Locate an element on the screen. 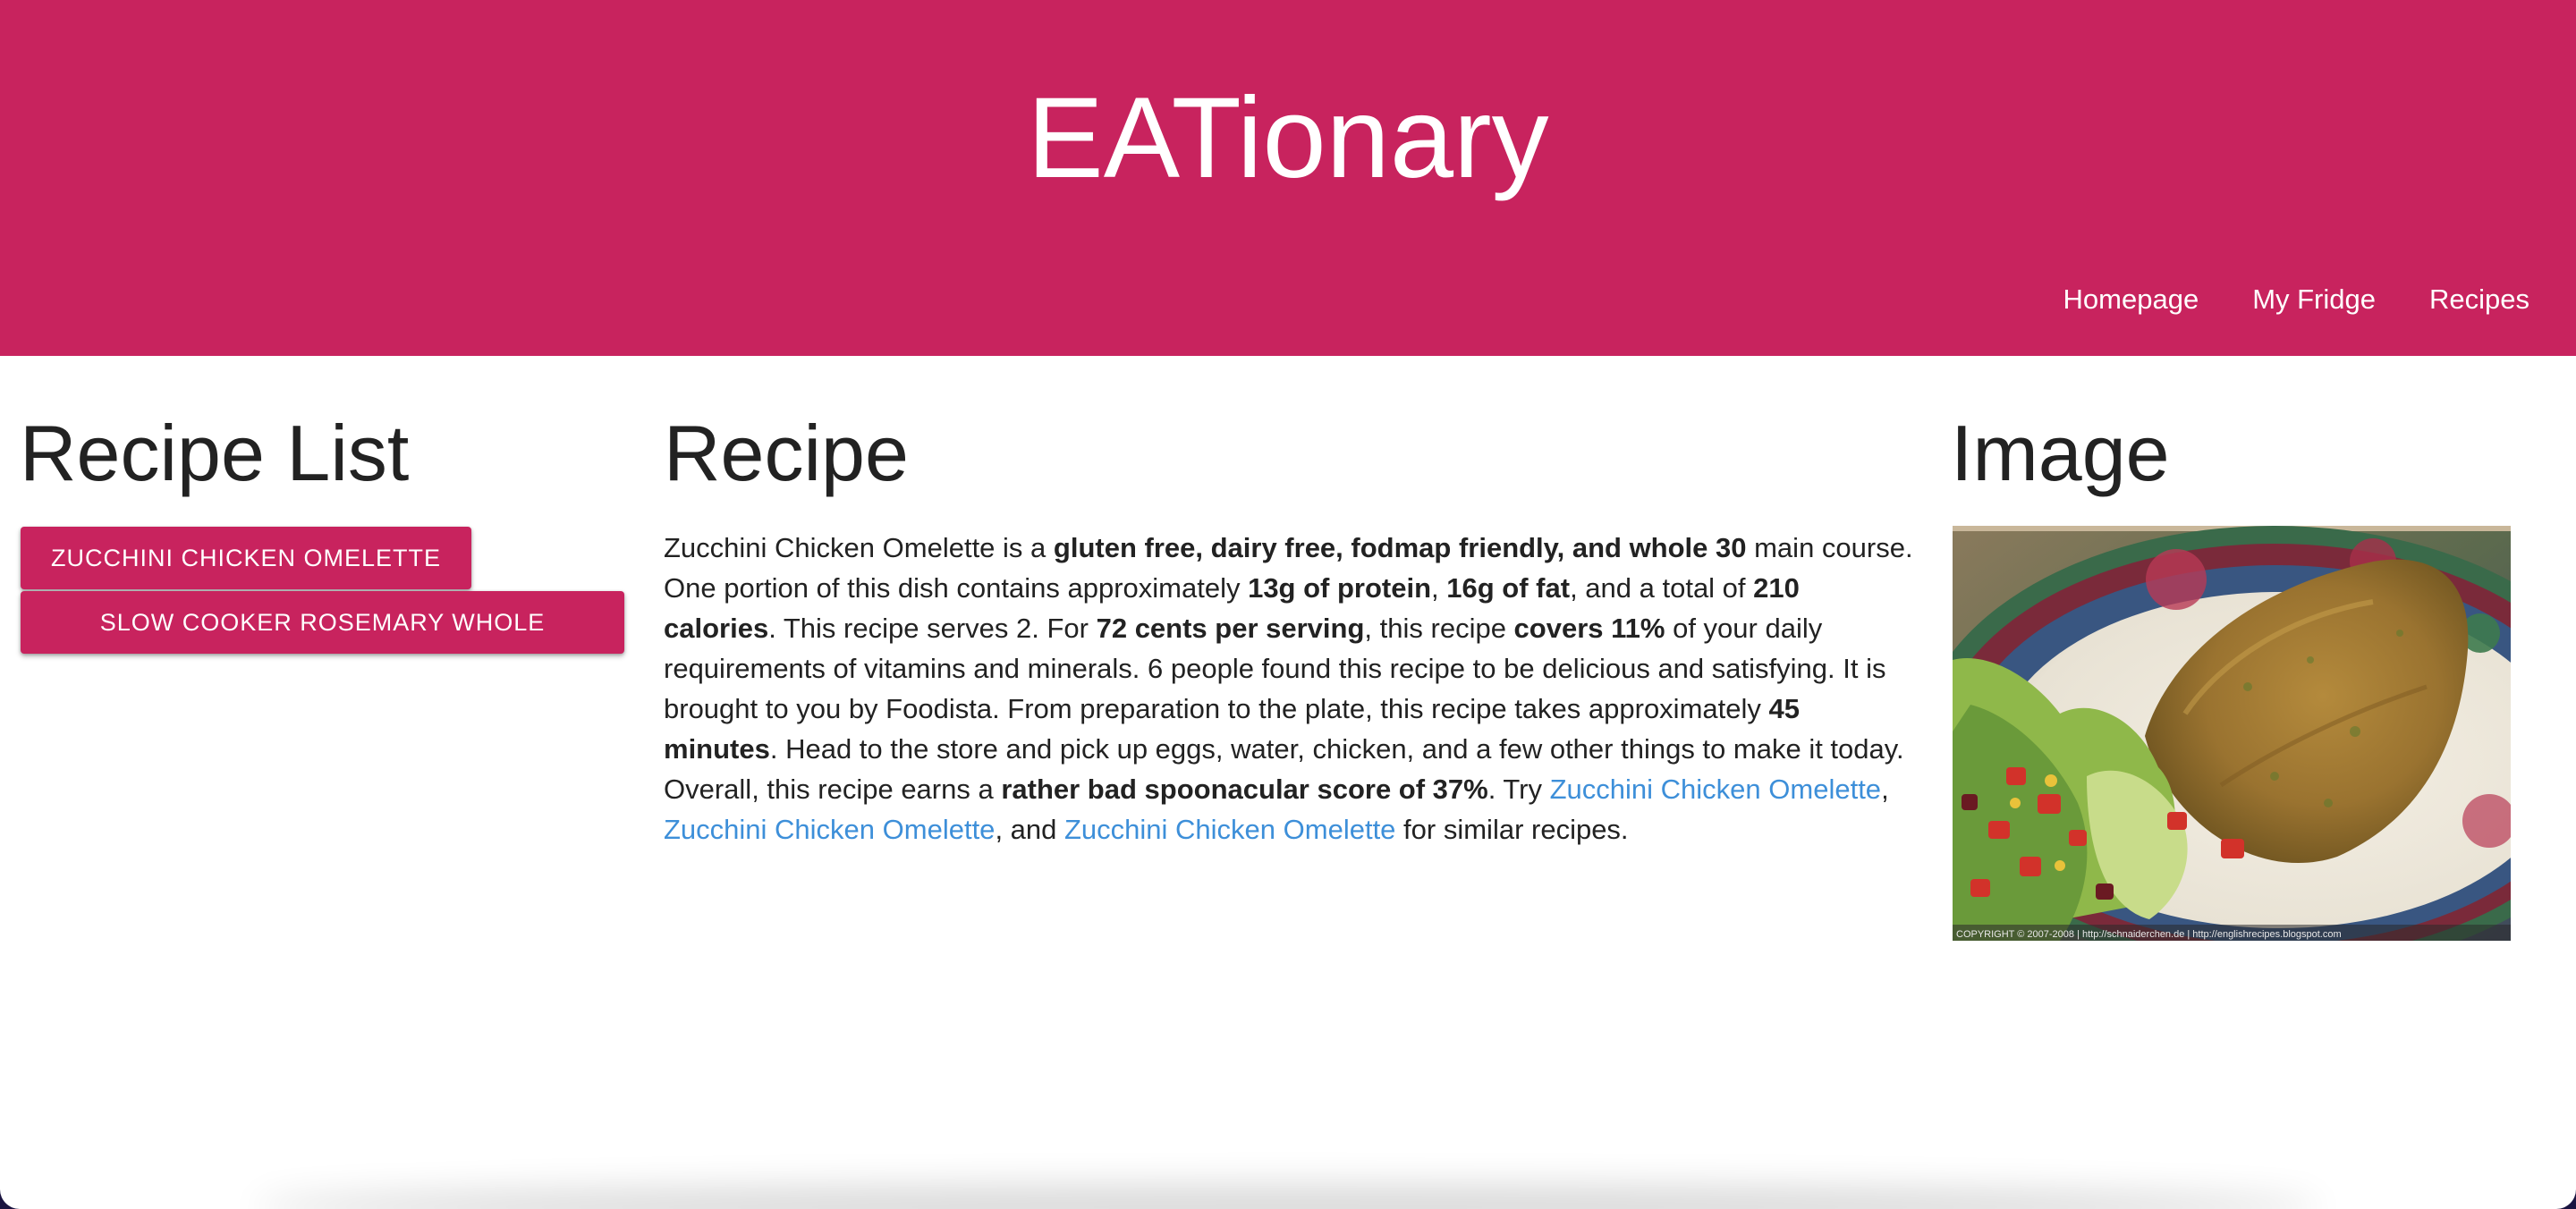 This screenshot has height=1209, width=2576. nav-link-homepage: Homepage is located at coordinates (2131, 299).